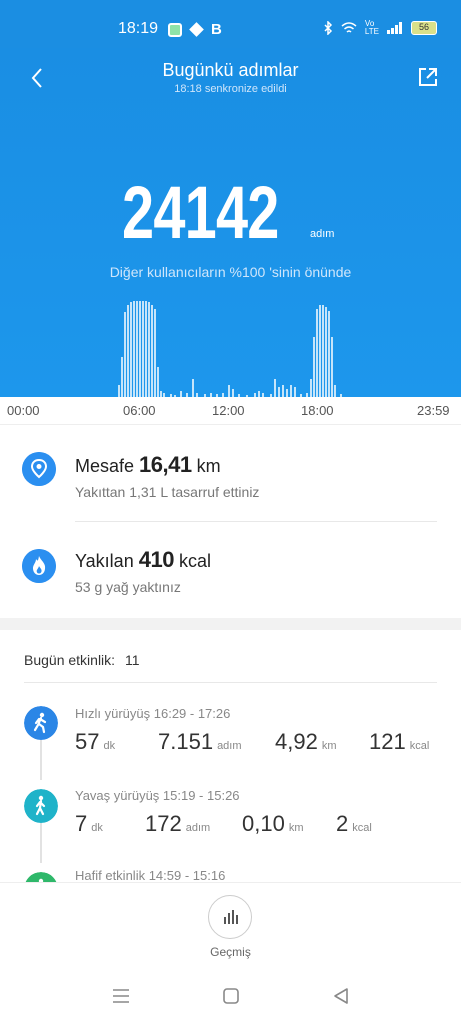 The width and height of the screenshot is (461, 1024). I want to click on history-label: Geçmiş, so click(230, 952).